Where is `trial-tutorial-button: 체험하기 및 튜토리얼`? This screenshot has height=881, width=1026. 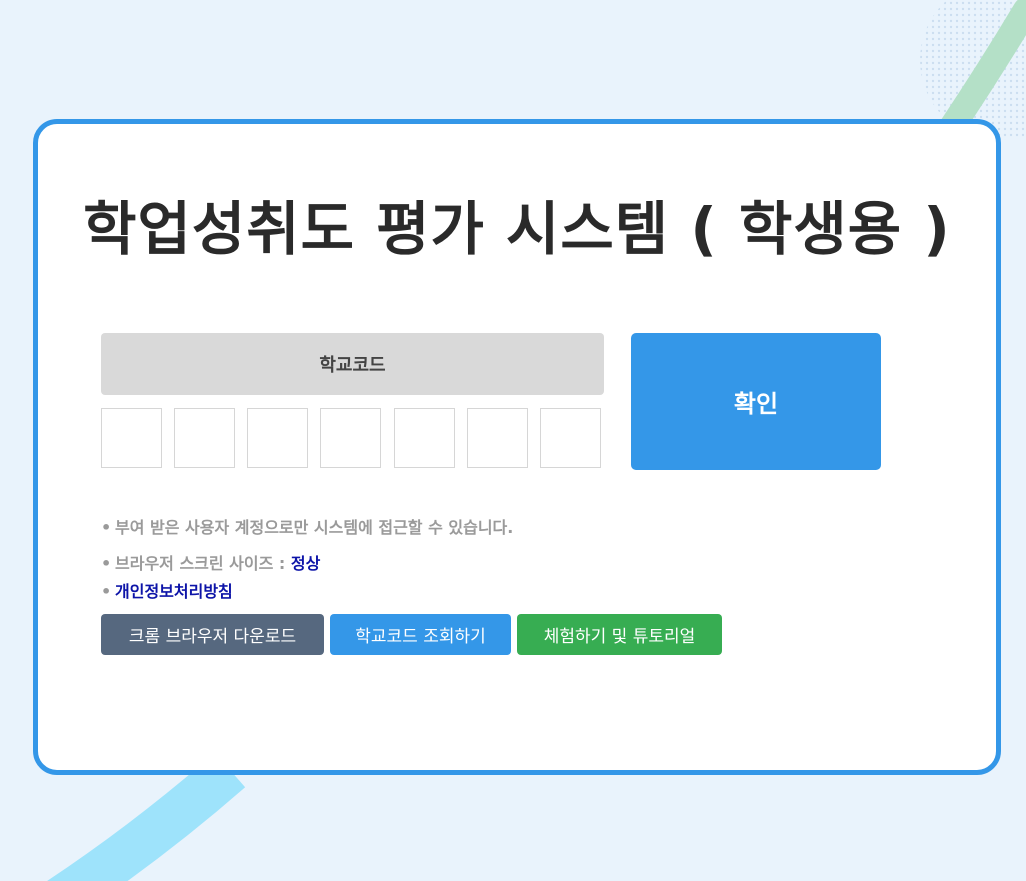
trial-tutorial-button: 체험하기 및 튜토리얼 is located at coordinates (619, 634).